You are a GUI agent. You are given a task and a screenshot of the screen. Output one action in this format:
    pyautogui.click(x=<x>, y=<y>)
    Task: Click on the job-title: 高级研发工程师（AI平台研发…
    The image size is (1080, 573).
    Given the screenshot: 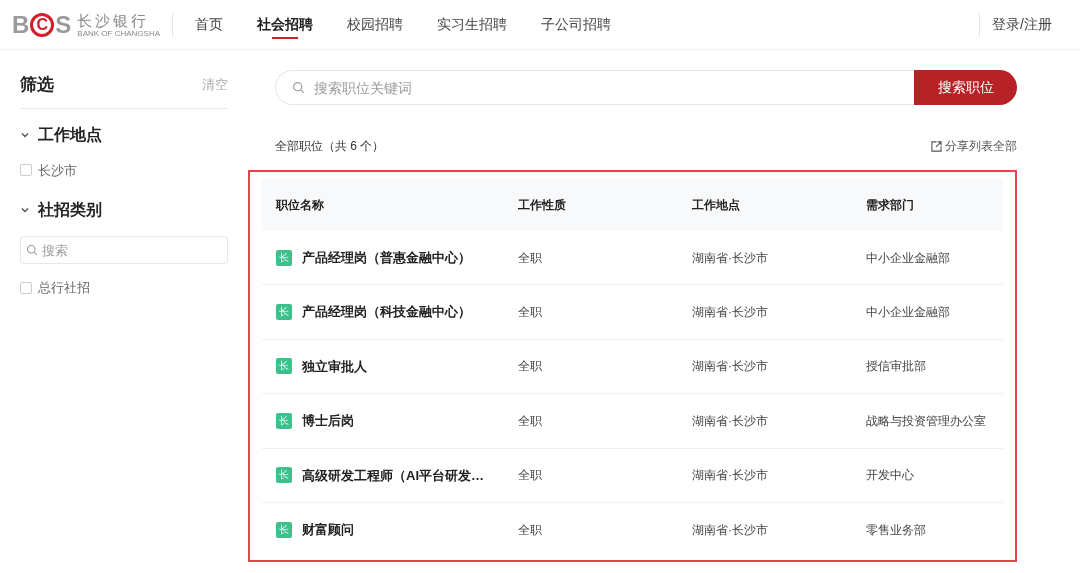 What is the action you would take?
    pyautogui.click(x=393, y=475)
    